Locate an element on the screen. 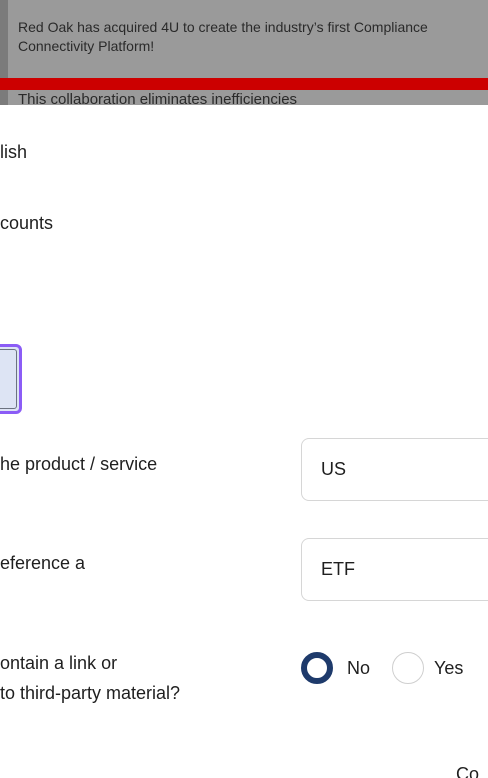  reference-value: ETF is located at coordinates (338, 569).